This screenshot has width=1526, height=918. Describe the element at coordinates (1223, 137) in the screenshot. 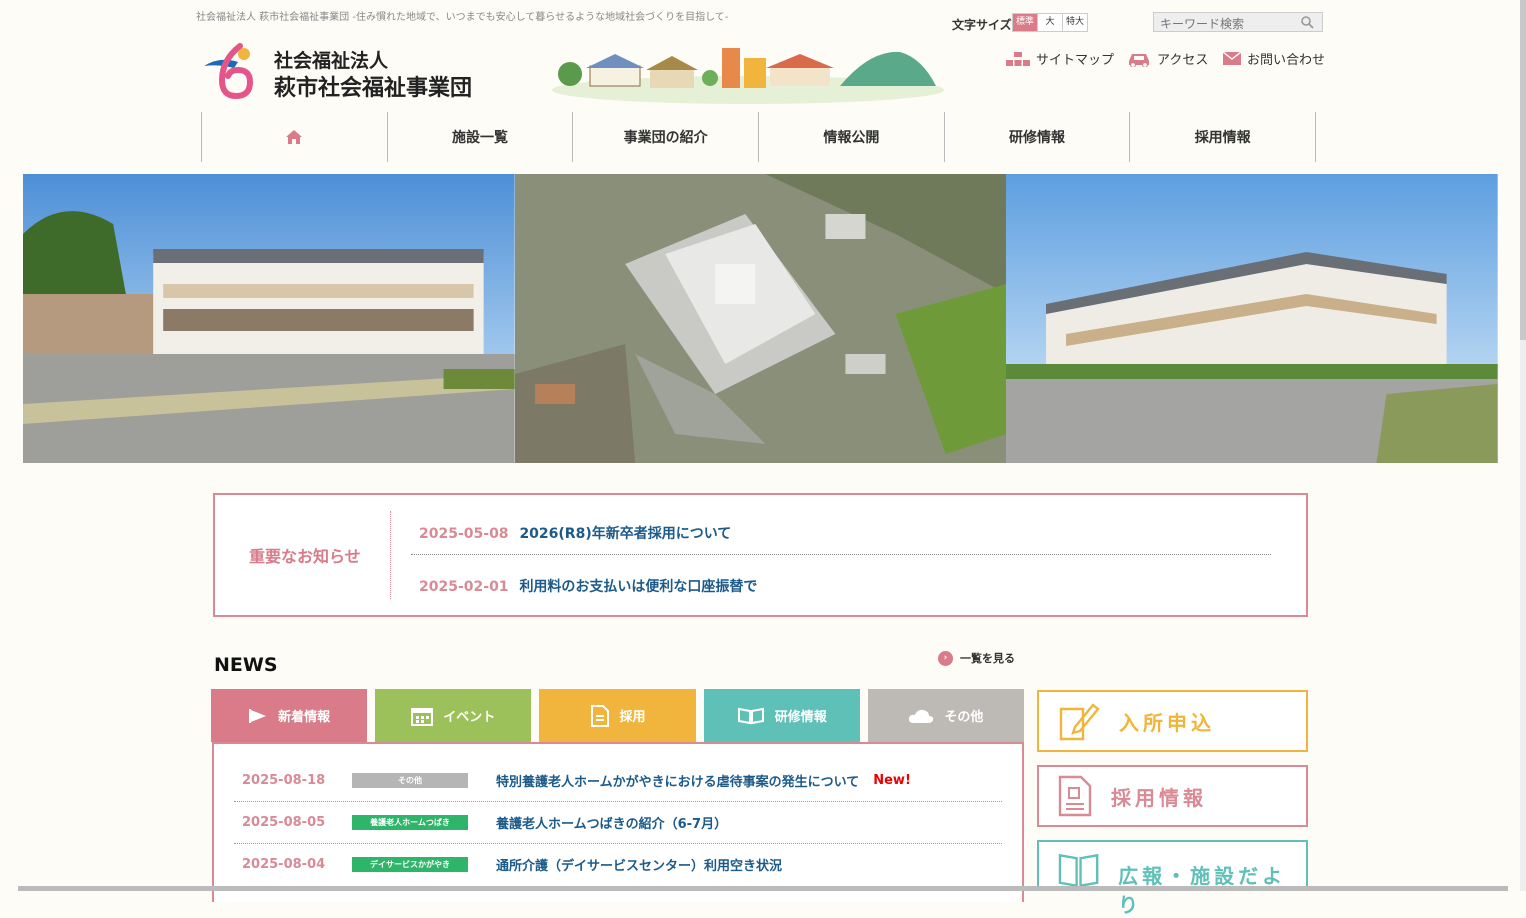

I see `nav-recruit: 採用情報` at that location.